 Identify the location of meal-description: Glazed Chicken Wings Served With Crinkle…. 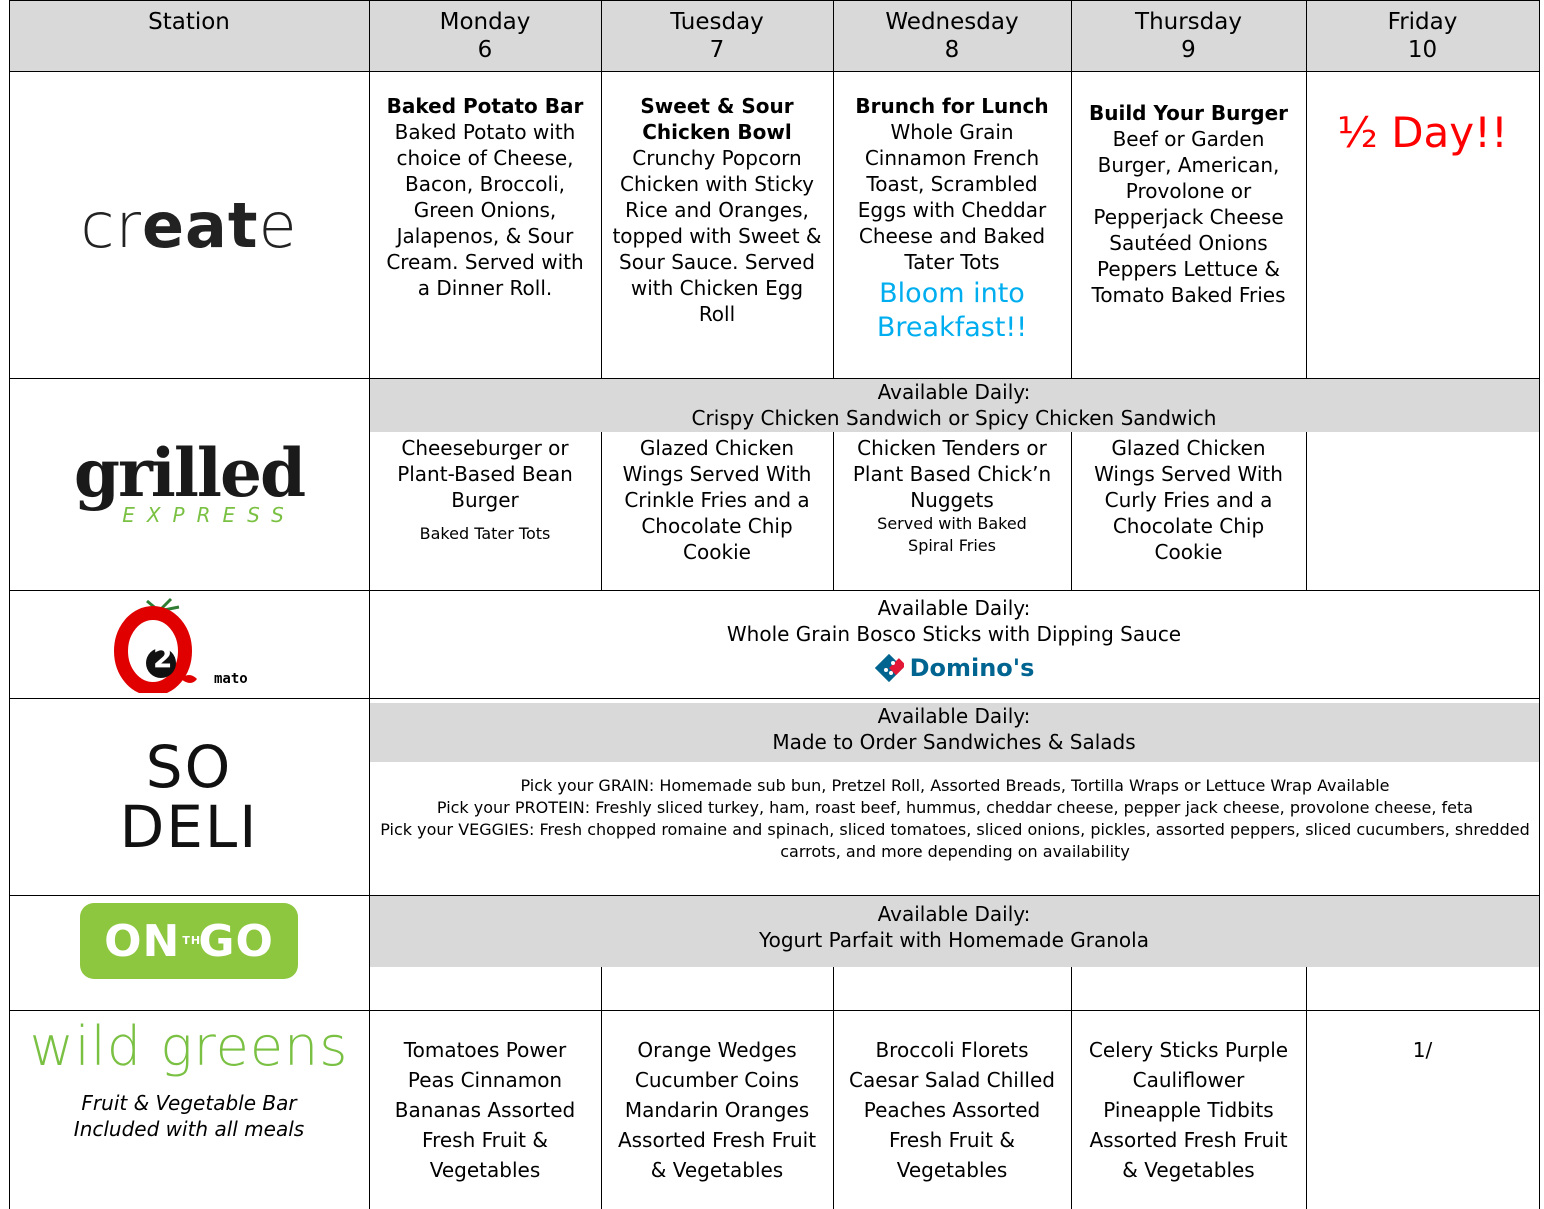
(717, 500).